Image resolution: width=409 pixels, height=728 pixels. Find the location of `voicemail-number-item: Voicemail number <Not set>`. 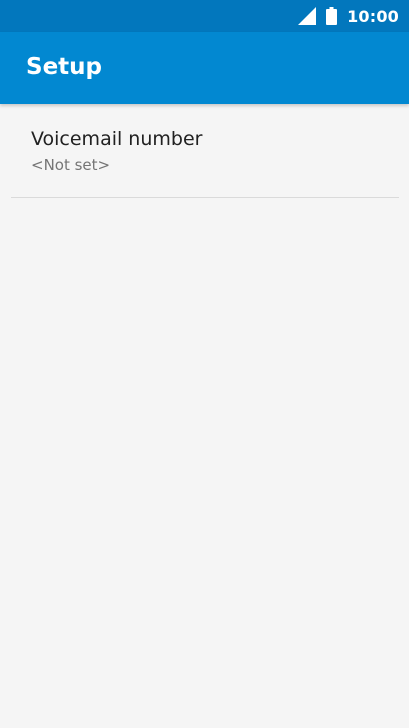

voicemail-number-item: Voicemail number <Not set> is located at coordinates (204, 151).